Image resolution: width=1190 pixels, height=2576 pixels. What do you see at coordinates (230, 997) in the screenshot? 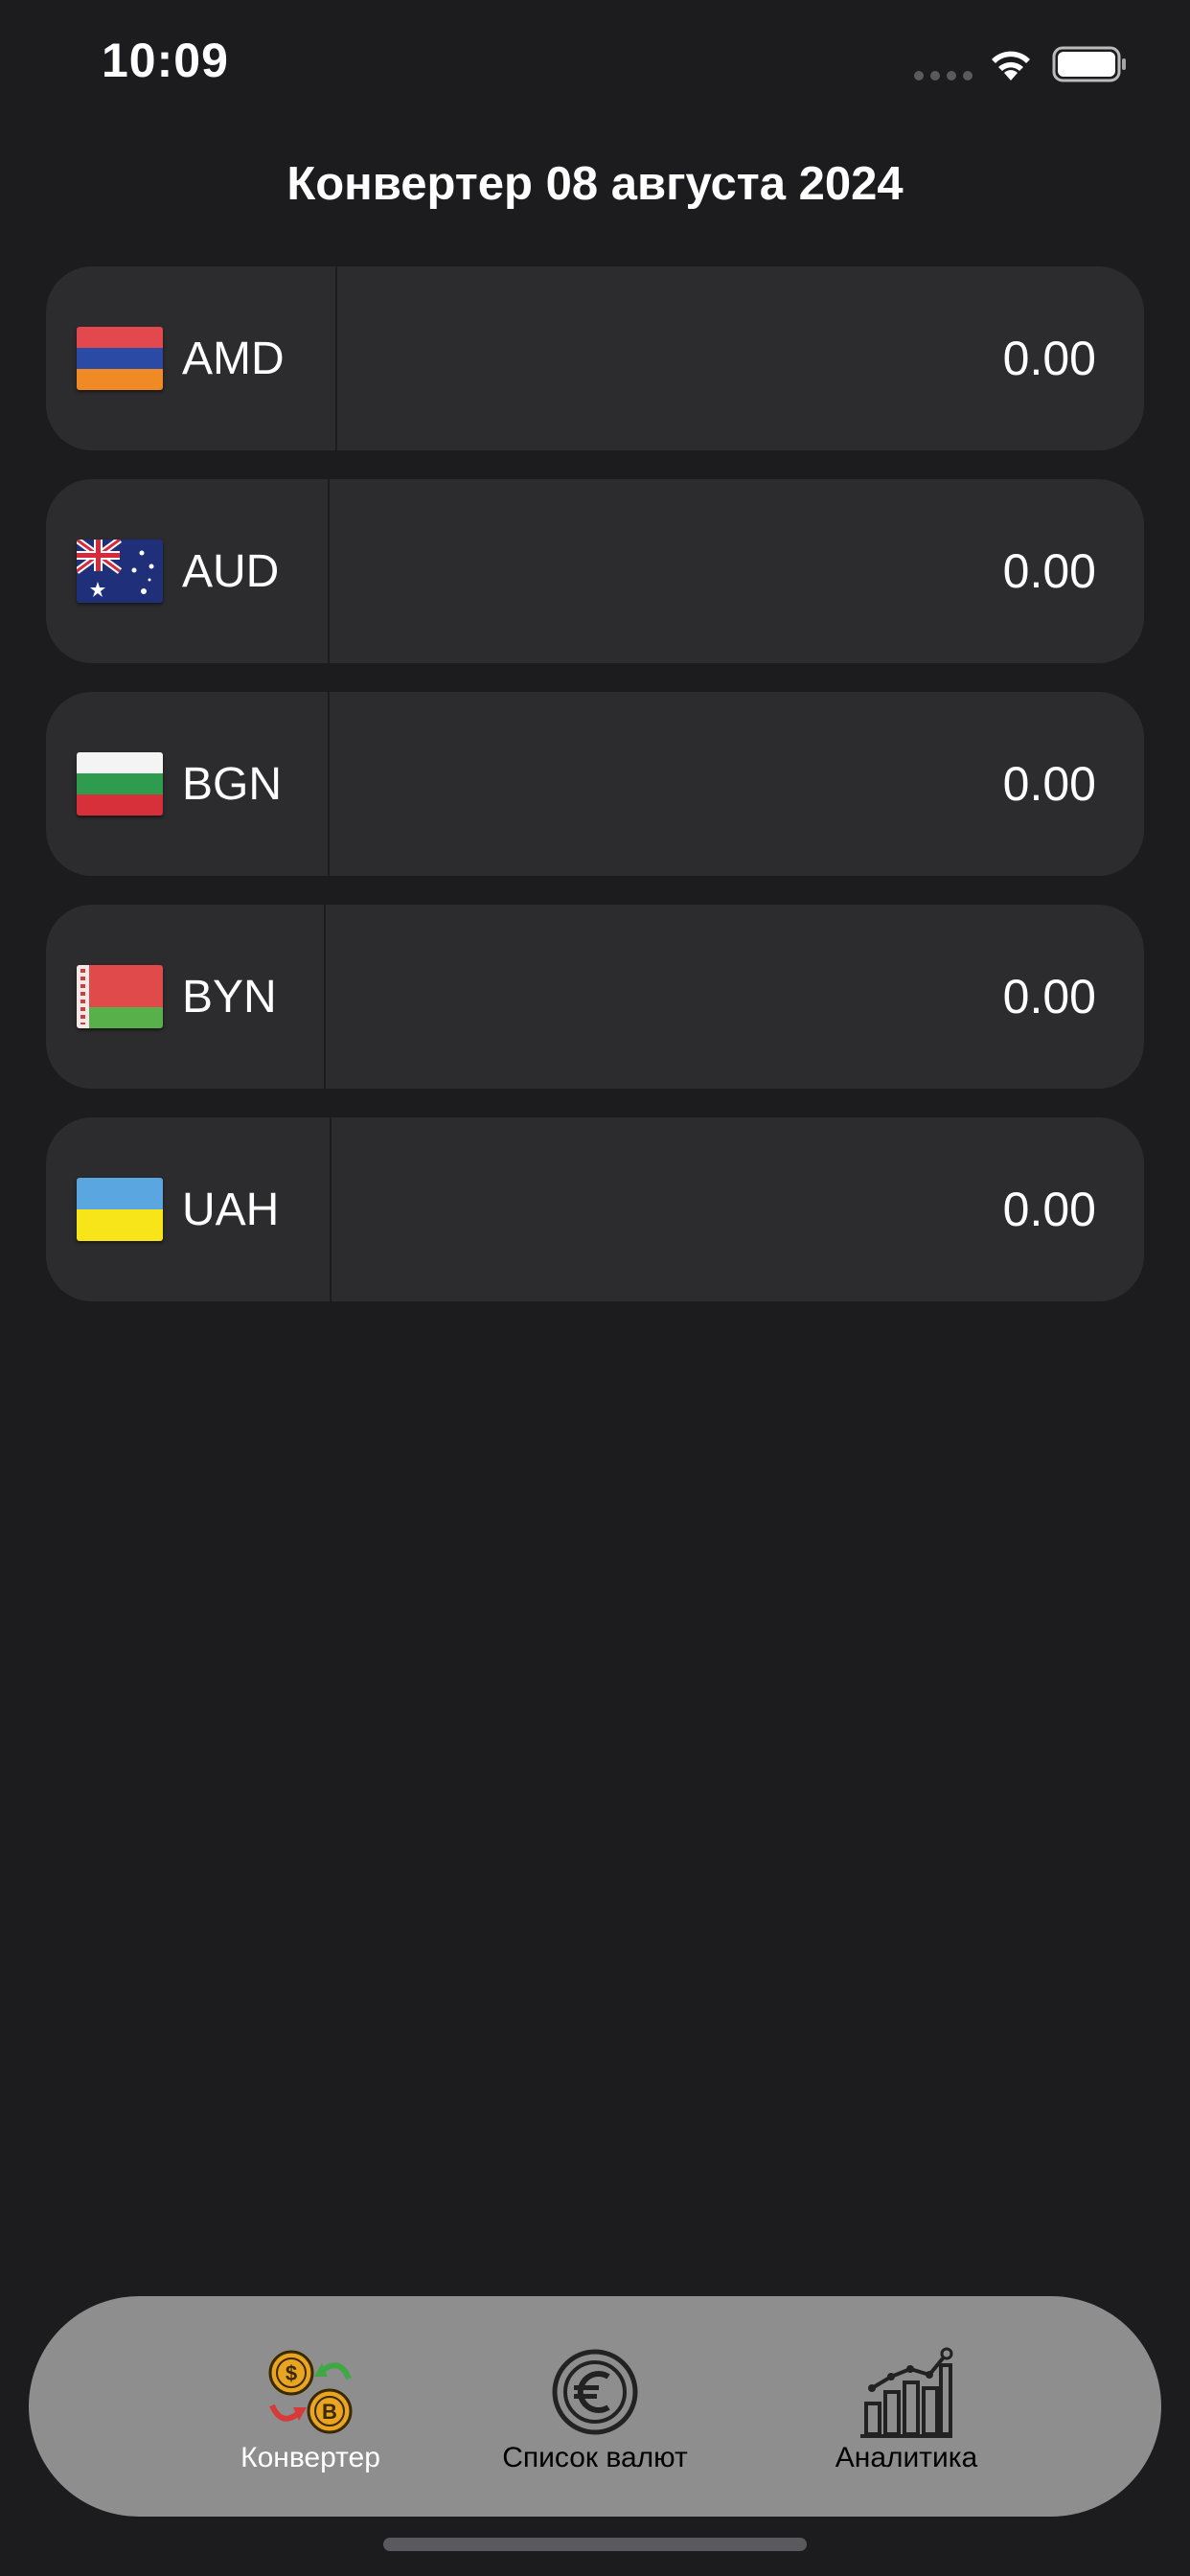
I see `currency-code: BYN` at bounding box center [230, 997].